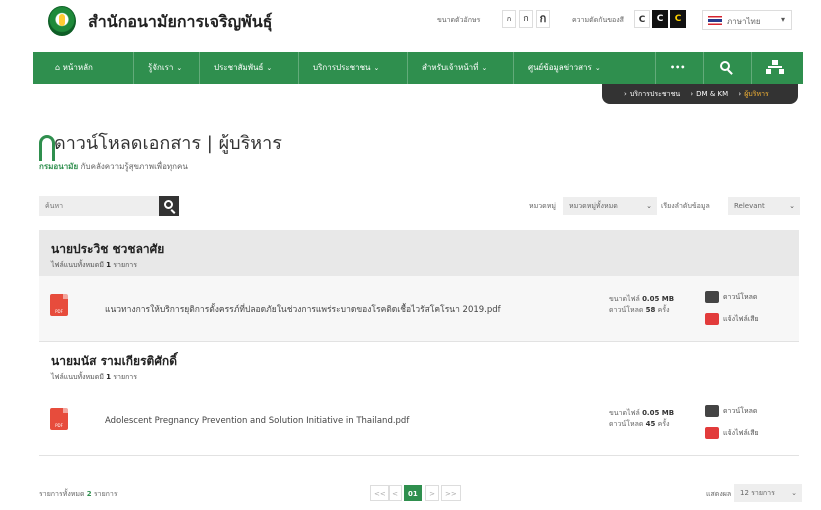 The height and width of the screenshot is (510, 821). What do you see at coordinates (593, 206) in the screenshot?
I see `category-select-value: หมวดหมู่ทั้งหมด` at bounding box center [593, 206].